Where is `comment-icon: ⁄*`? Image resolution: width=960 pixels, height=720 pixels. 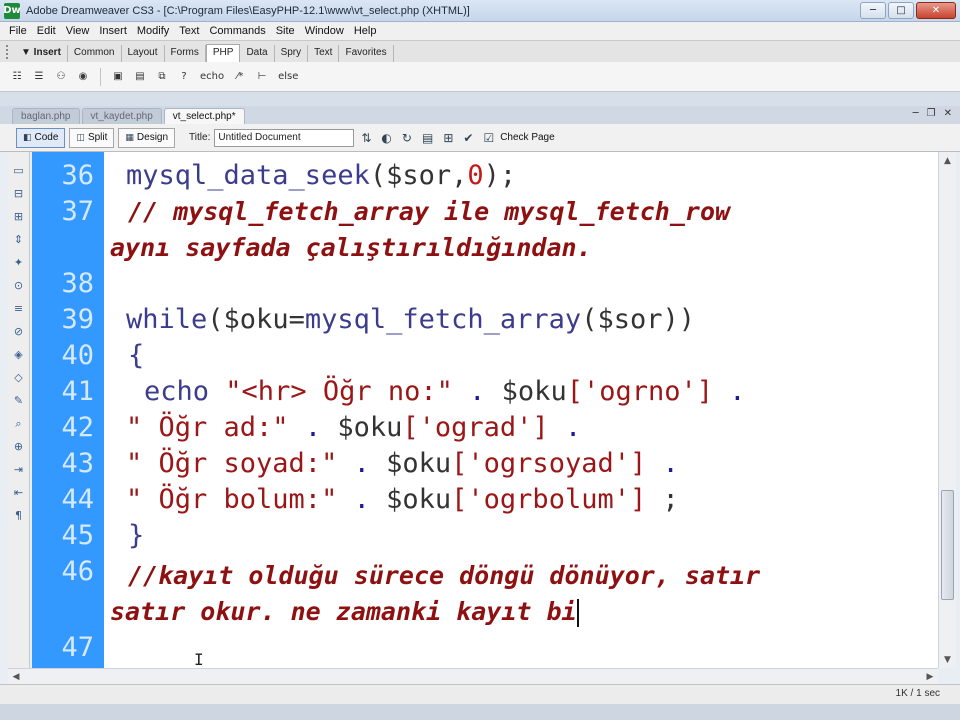
comment-icon: ⁄* is located at coordinates (240, 77).